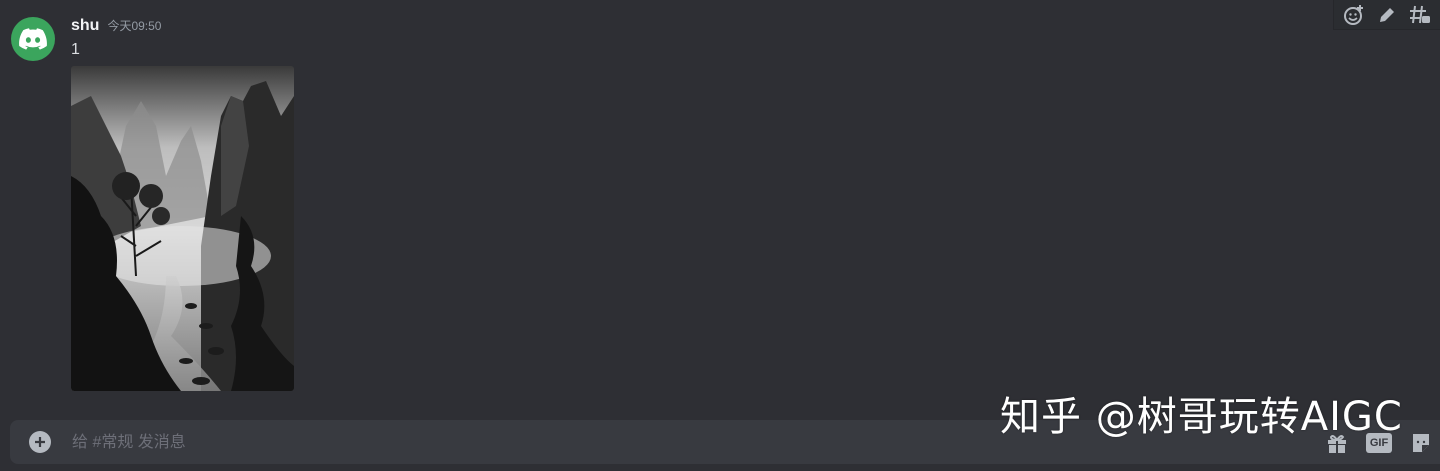 This screenshot has width=1440, height=471. I want to click on edit-button, so click(1387, 15).